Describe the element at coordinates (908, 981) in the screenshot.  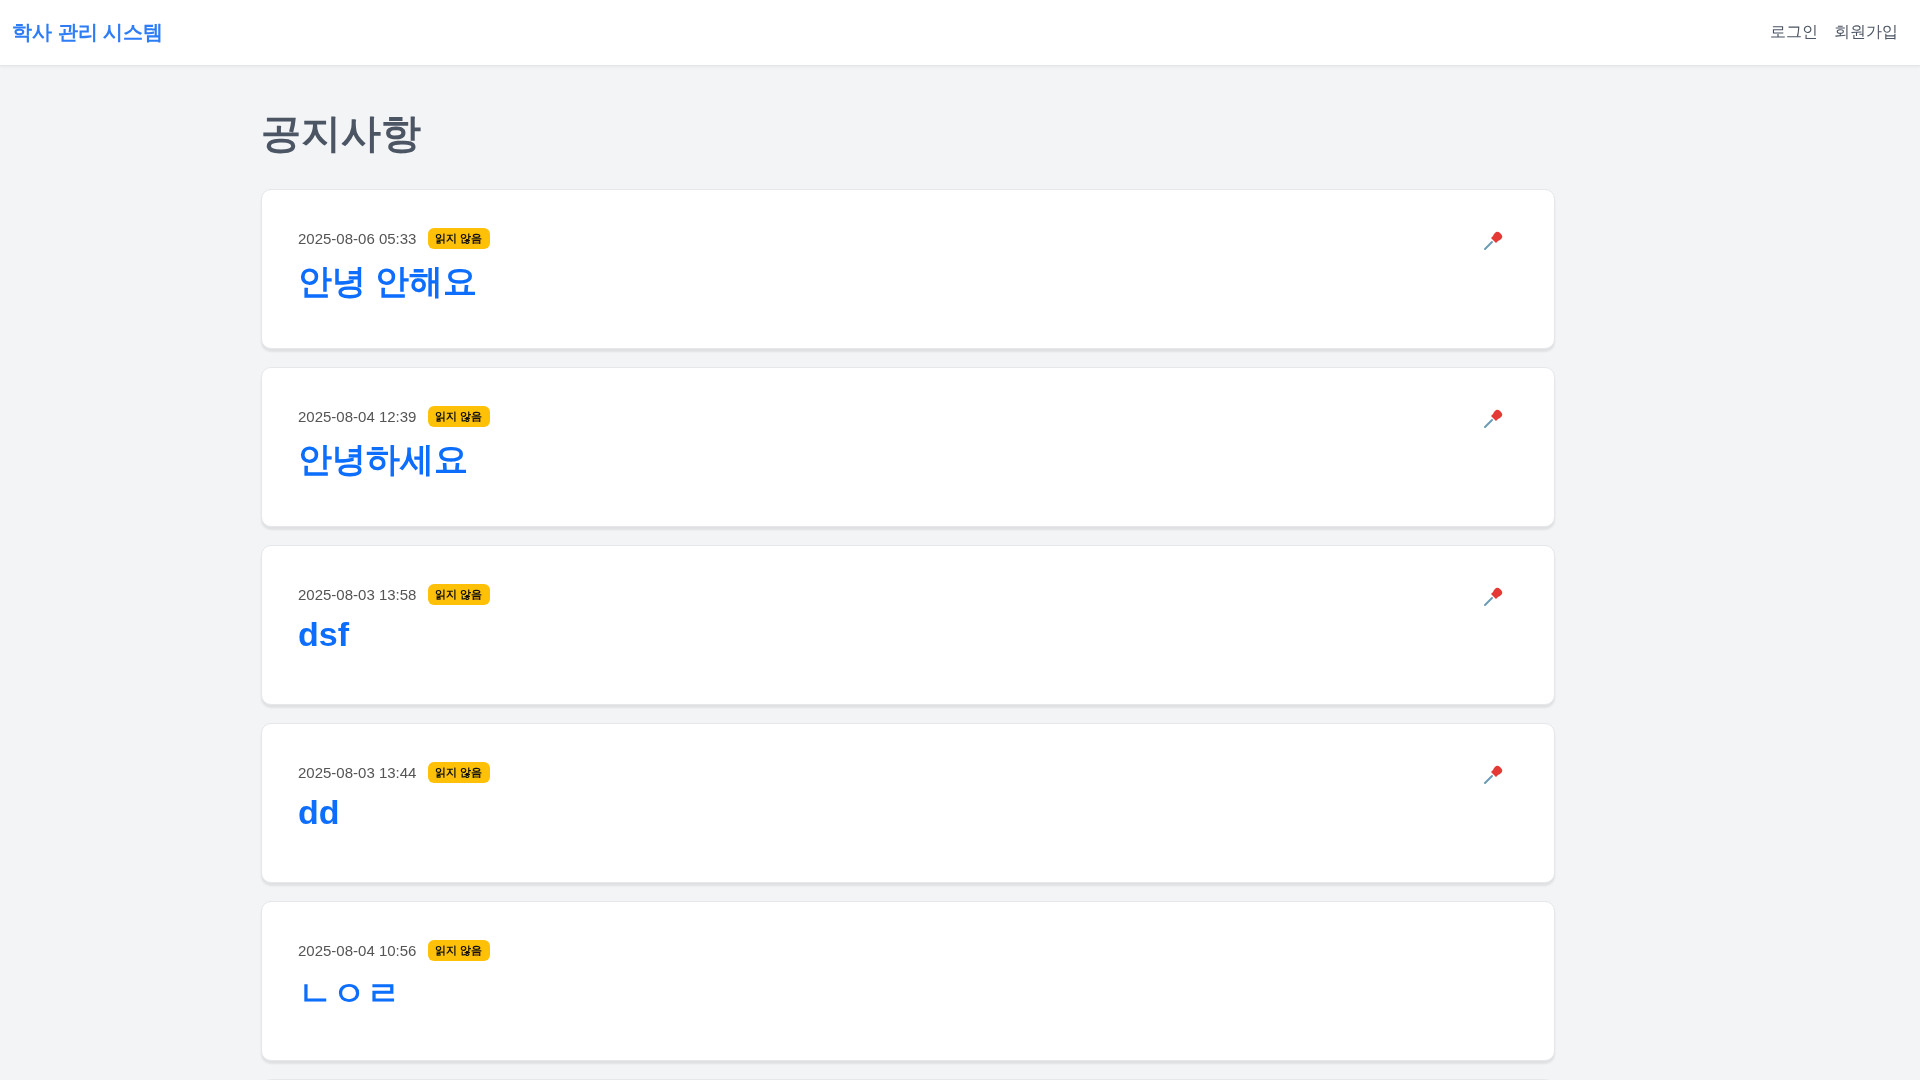
I see `notice-card: 2025-08-04 10:56 읽지 않음 ㄴㅇㄹ` at that location.